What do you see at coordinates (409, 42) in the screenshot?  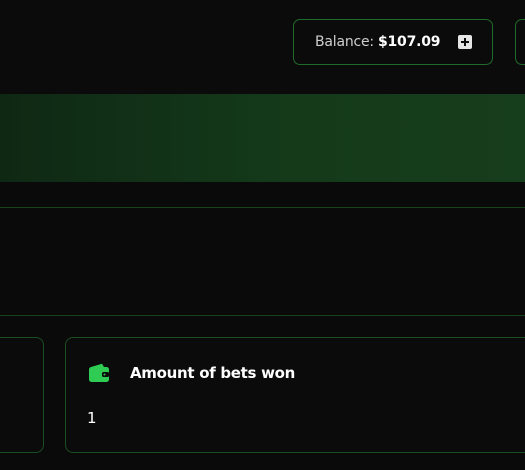 I see `balance-value: $107.09` at bounding box center [409, 42].